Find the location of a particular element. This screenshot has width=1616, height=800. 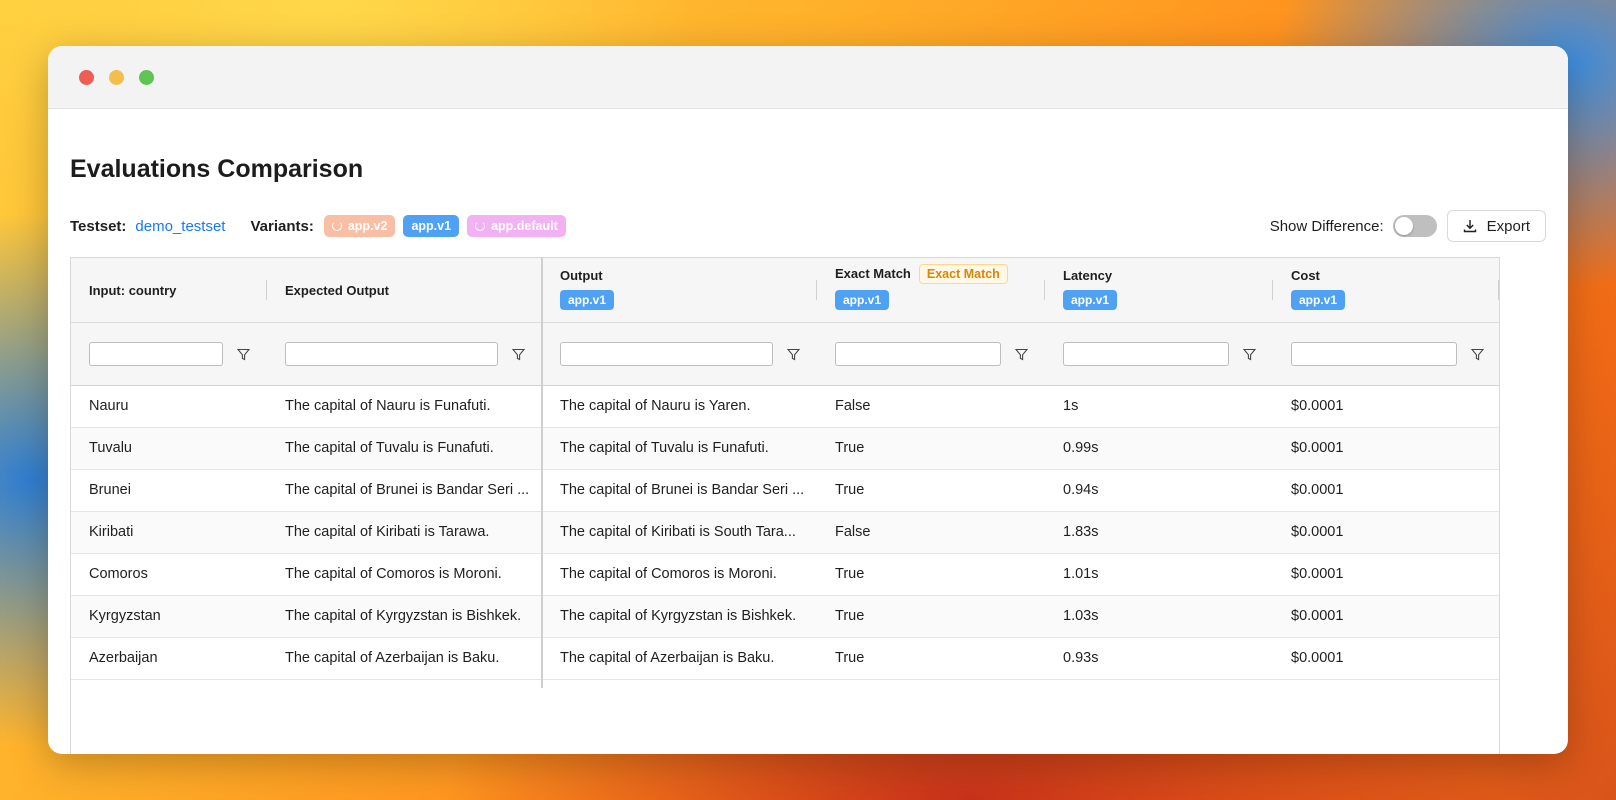

evaluator-badge: Exact Match is located at coordinates (963, 274).